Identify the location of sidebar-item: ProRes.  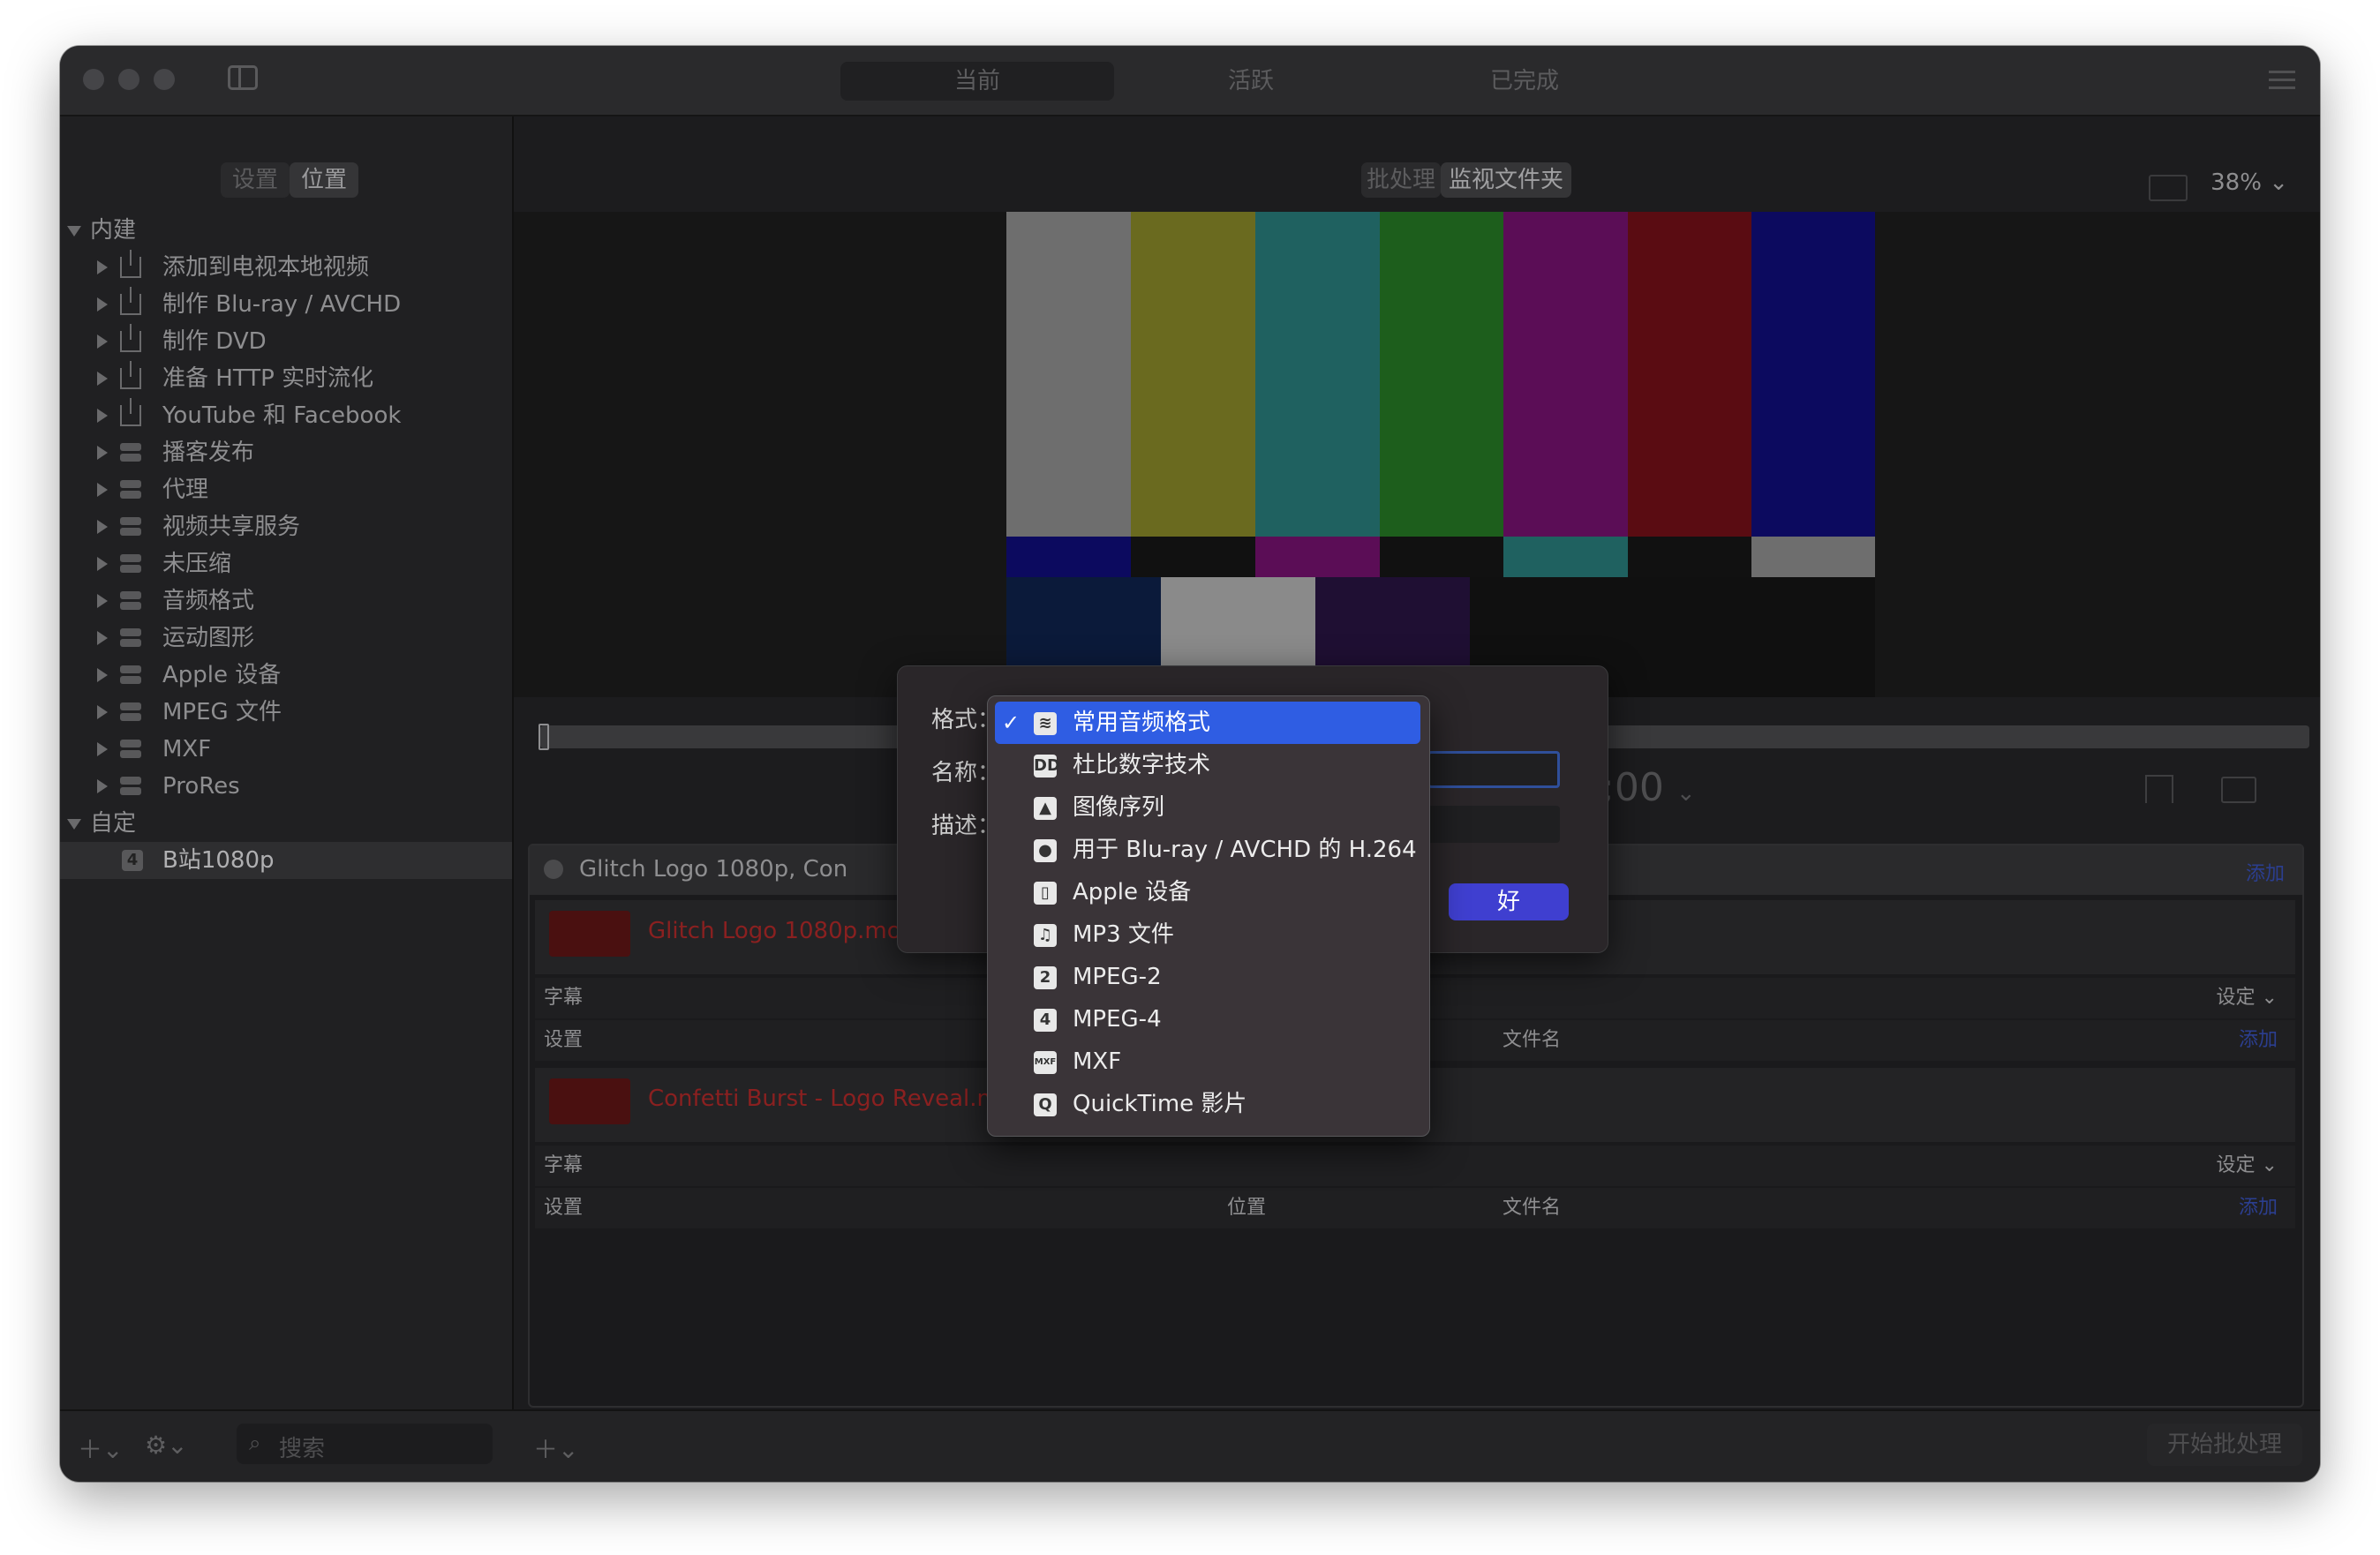
(286, 786).